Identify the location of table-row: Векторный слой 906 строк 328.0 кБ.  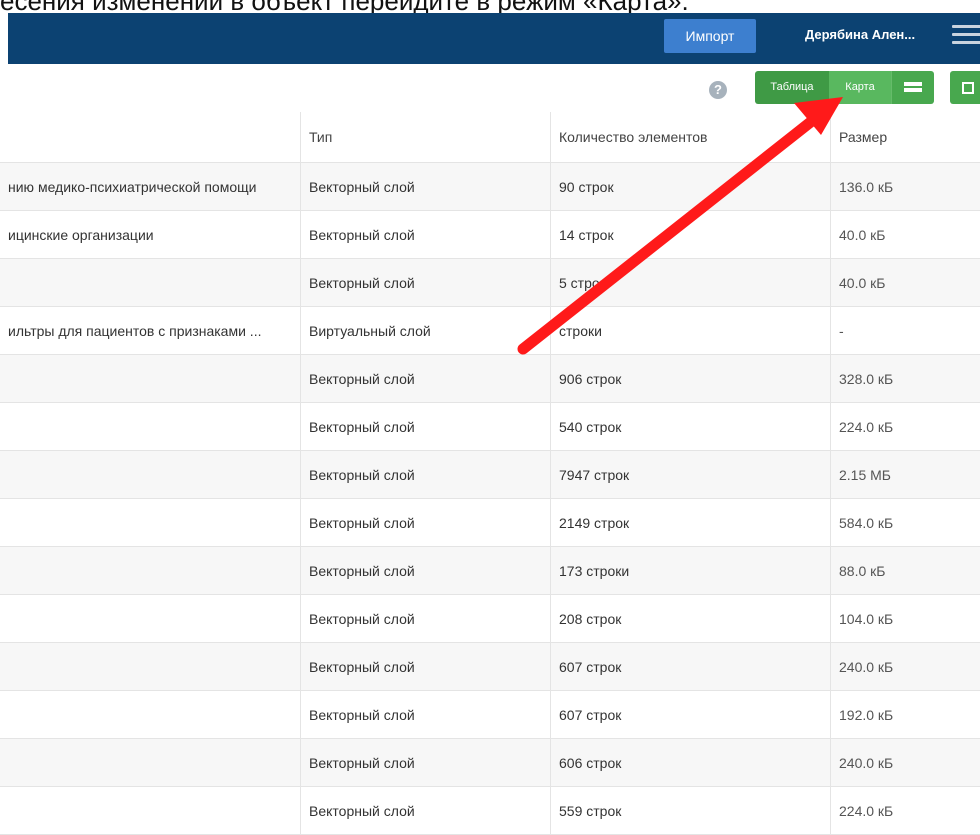
(490, 379).